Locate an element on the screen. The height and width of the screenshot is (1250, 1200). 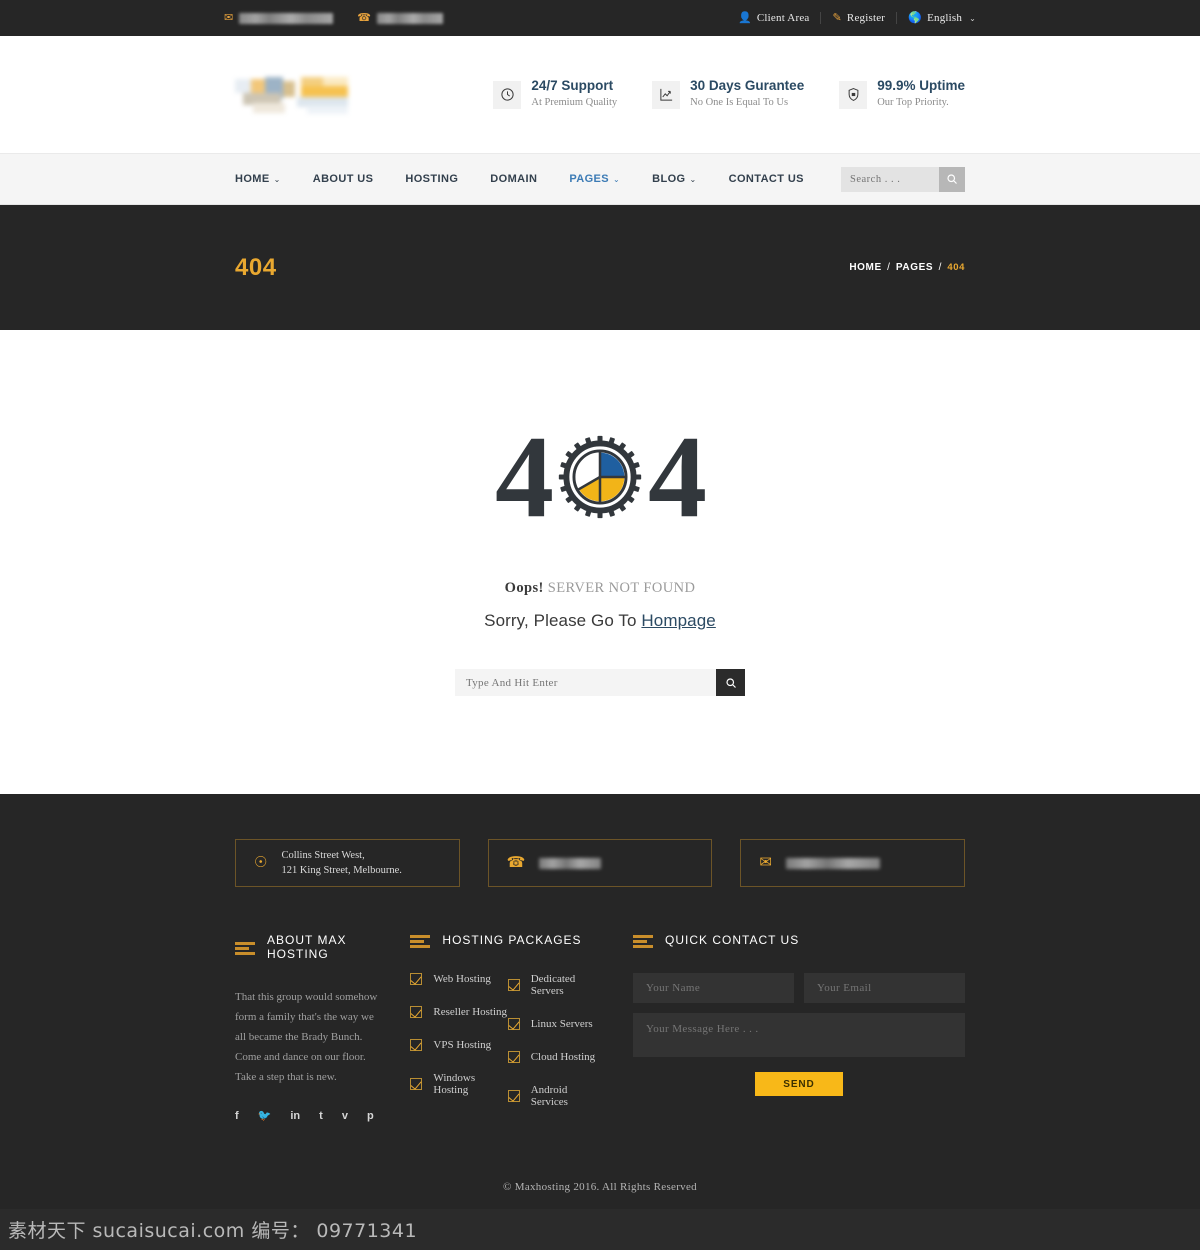
footer-contact-column: QUICK CONTACT US SEND is located at coordinates (799, 1031).